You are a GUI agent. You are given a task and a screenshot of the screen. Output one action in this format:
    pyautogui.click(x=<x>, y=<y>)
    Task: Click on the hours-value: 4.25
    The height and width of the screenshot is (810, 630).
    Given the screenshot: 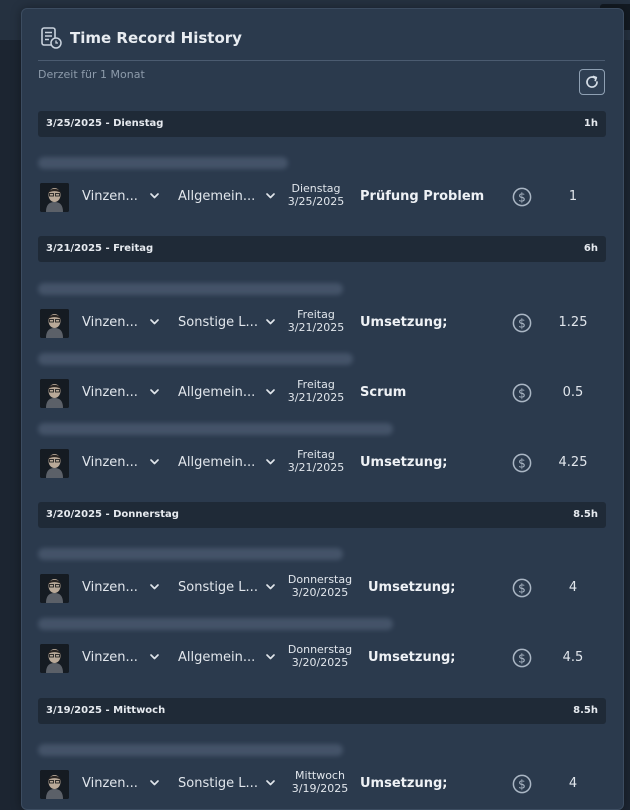 What is the action you would take?
    pyautogui.click(x=573, y=462)
    